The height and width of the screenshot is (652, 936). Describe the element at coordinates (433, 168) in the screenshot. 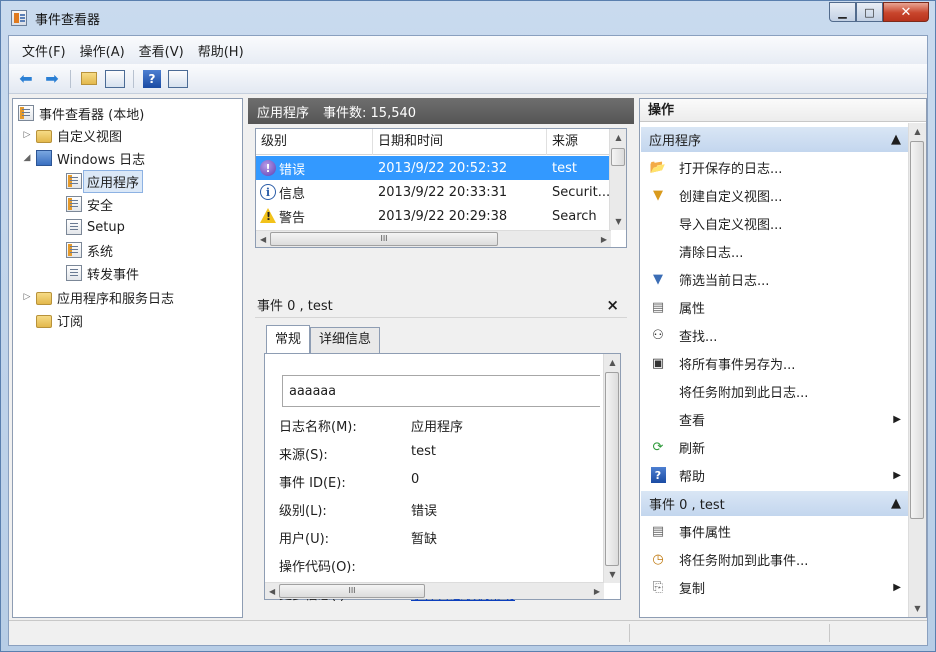

I see `event-row: ! 错误 2013/9/22 20:52:32 test` at that location.